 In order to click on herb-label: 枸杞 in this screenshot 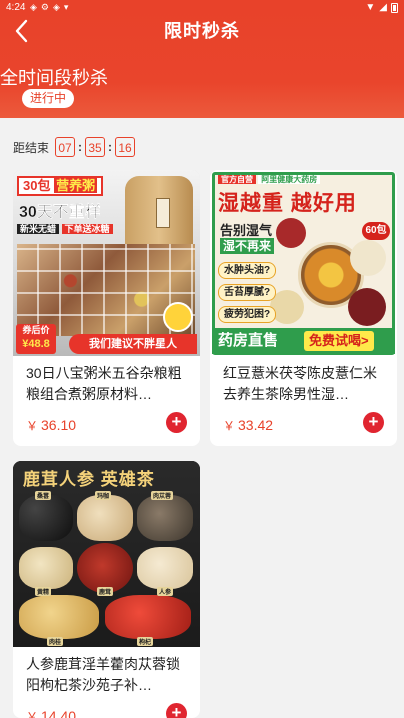, I will do `click(145, 641)`.